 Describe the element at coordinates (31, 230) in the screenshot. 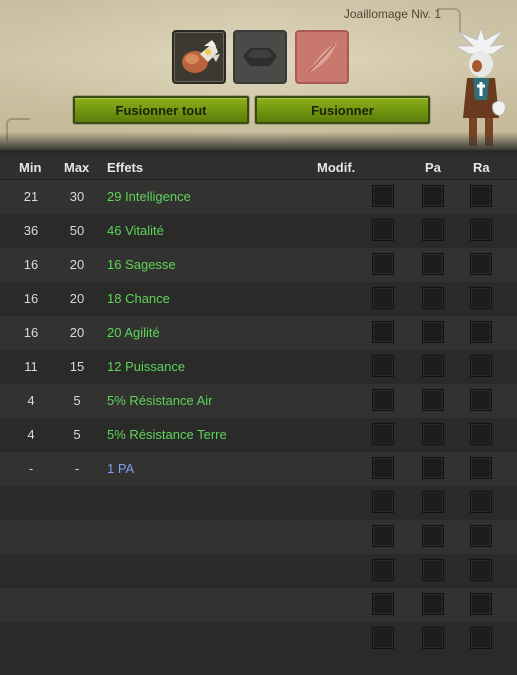

I see `min-value: 36` at that location.